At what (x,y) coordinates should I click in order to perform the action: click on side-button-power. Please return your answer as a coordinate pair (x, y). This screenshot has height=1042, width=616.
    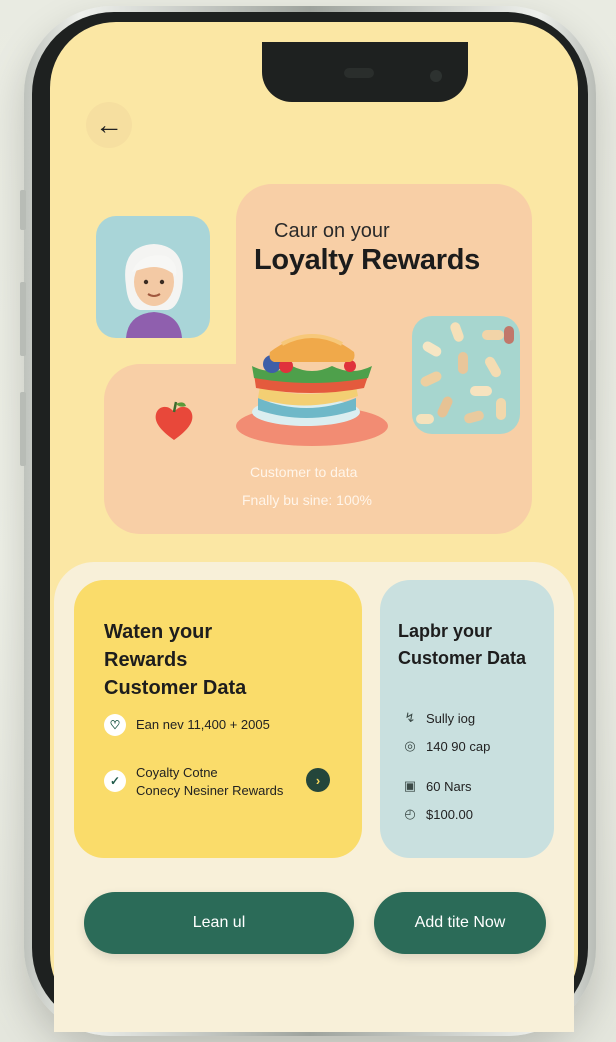
    Looking at the image, I should click on (593, 390).